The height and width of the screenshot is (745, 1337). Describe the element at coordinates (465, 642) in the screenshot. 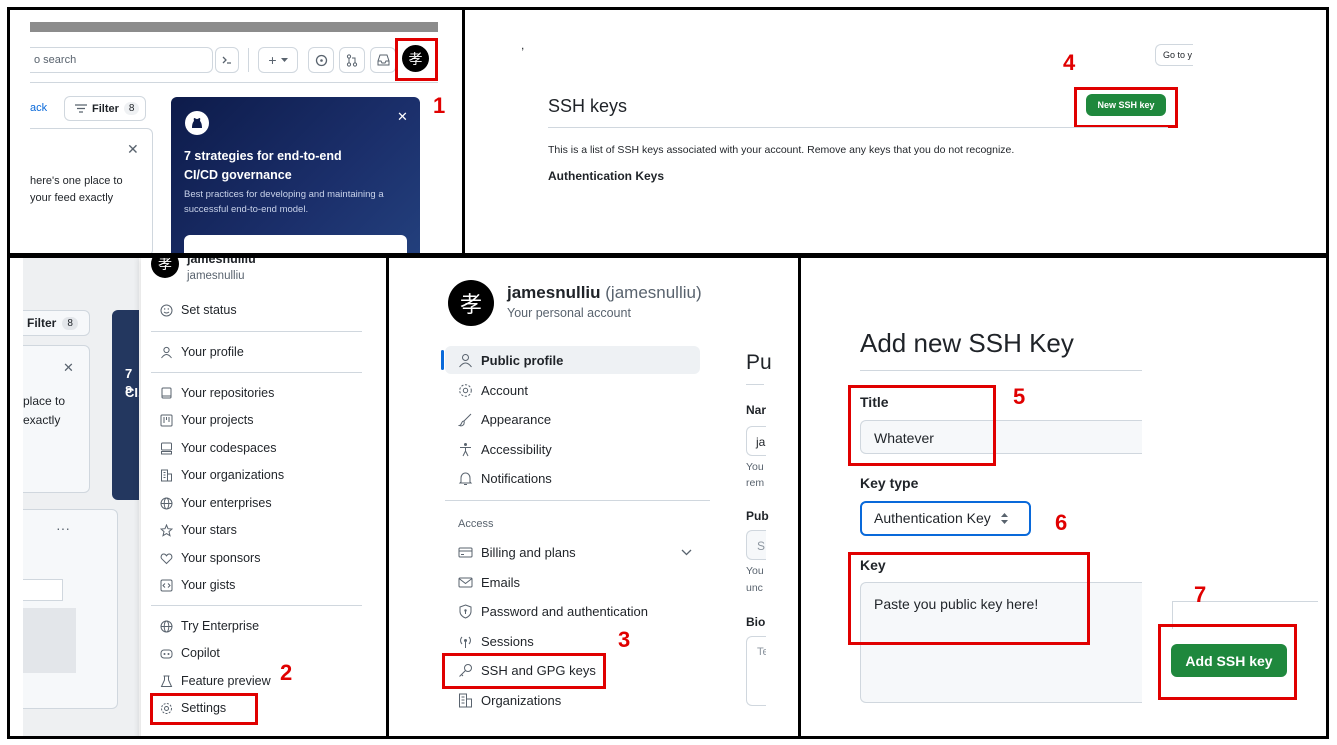

I see `broadcast-icon` at that location.